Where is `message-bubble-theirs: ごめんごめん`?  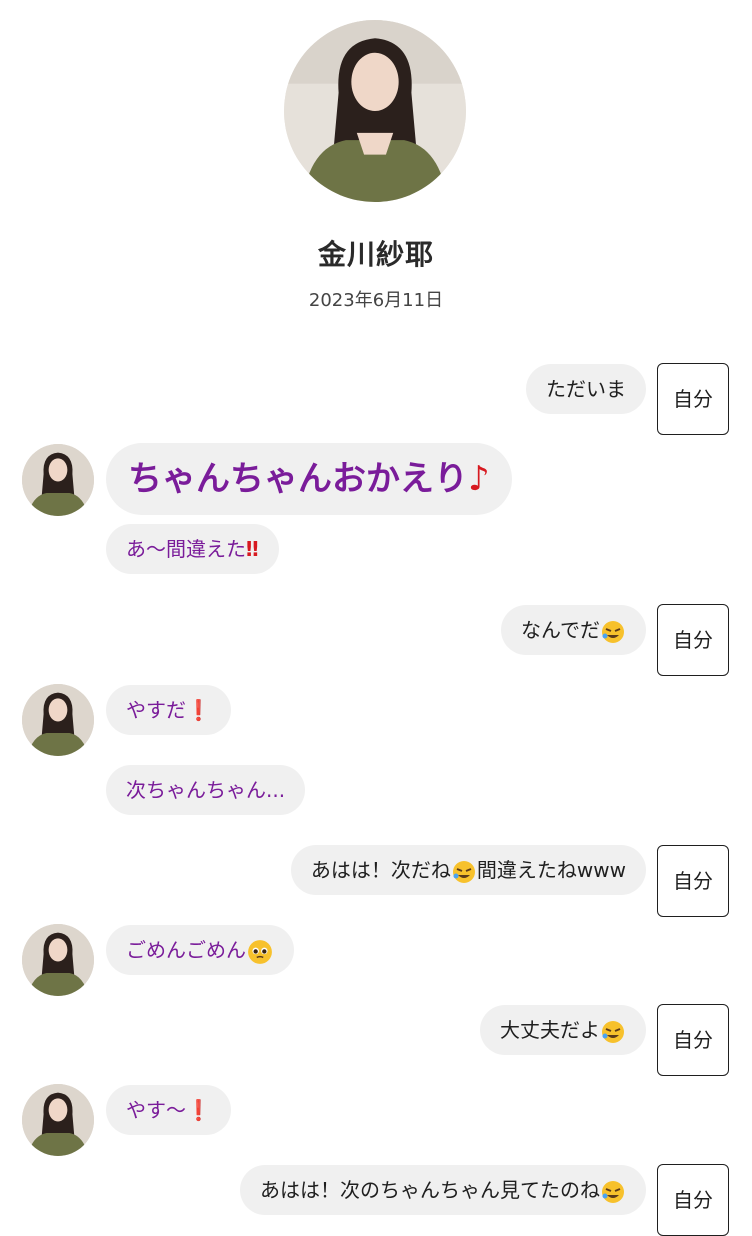 message-bubble-theirs: ごめんごめん is located at coordinates (200, 950).